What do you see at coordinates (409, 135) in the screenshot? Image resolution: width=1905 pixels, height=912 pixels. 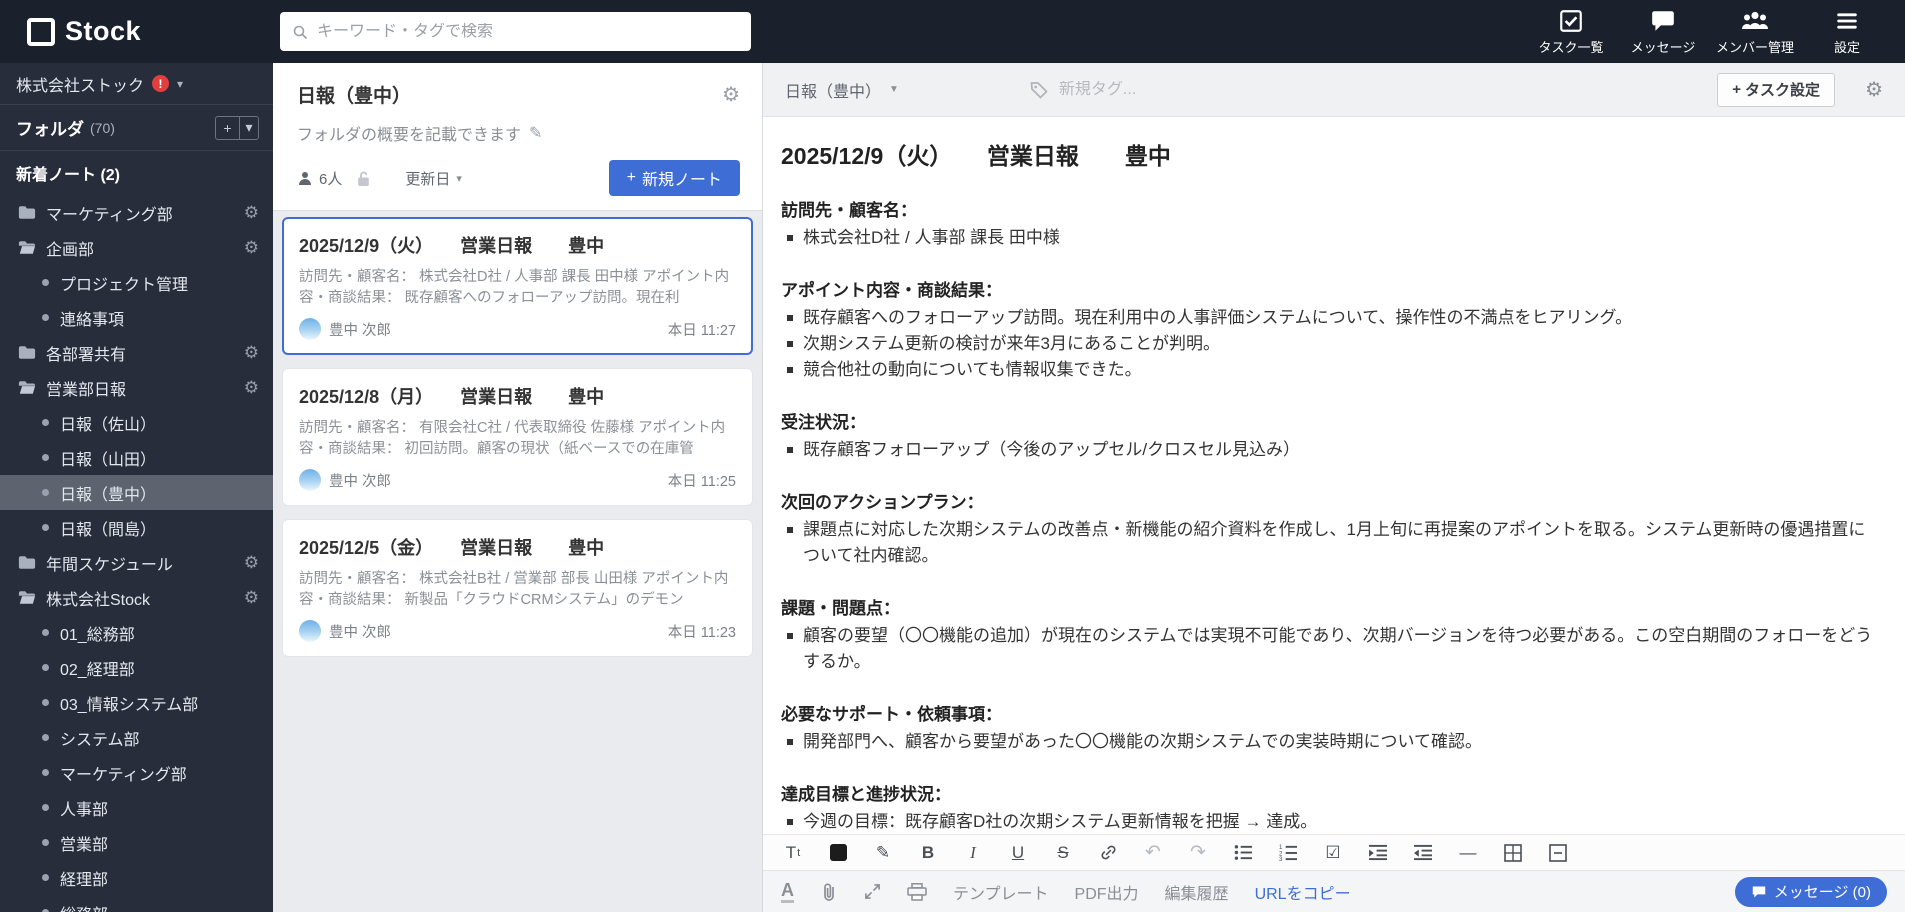 I see `folder-description: フォルダの概要を記載できます` at bounding box center [409, 135].